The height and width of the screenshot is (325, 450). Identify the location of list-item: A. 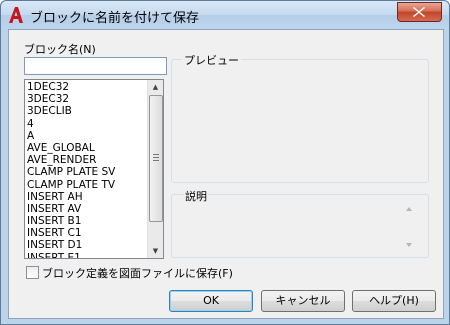
(86, 136).